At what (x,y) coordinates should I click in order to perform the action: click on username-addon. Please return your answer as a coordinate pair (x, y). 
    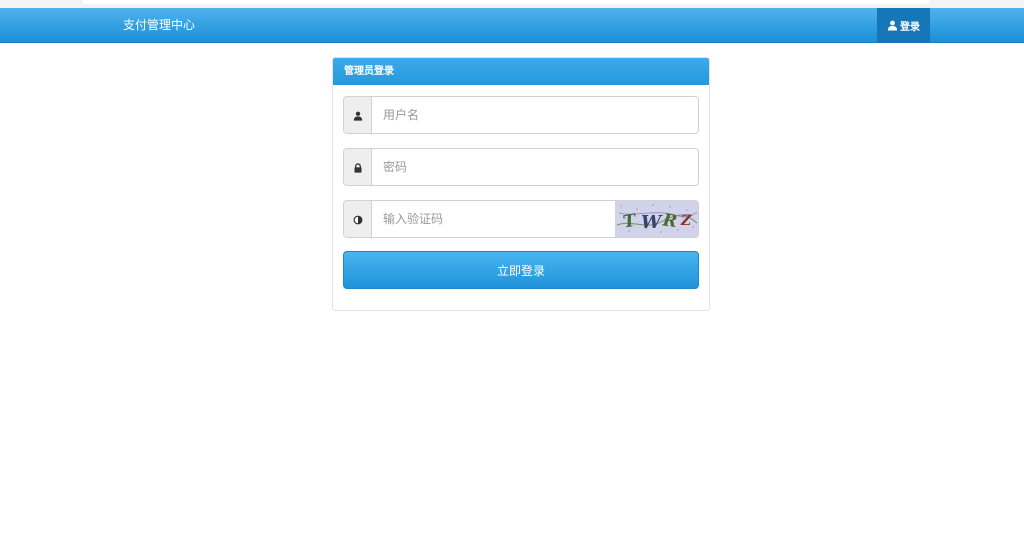
    Looking at the image, I should click on (358, 115).